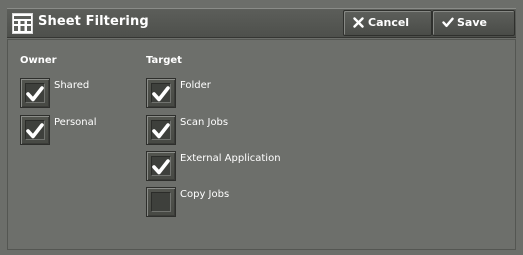 The image size is (523, 255). I want to click on target-external-application-checkbox, so click(161, 166).